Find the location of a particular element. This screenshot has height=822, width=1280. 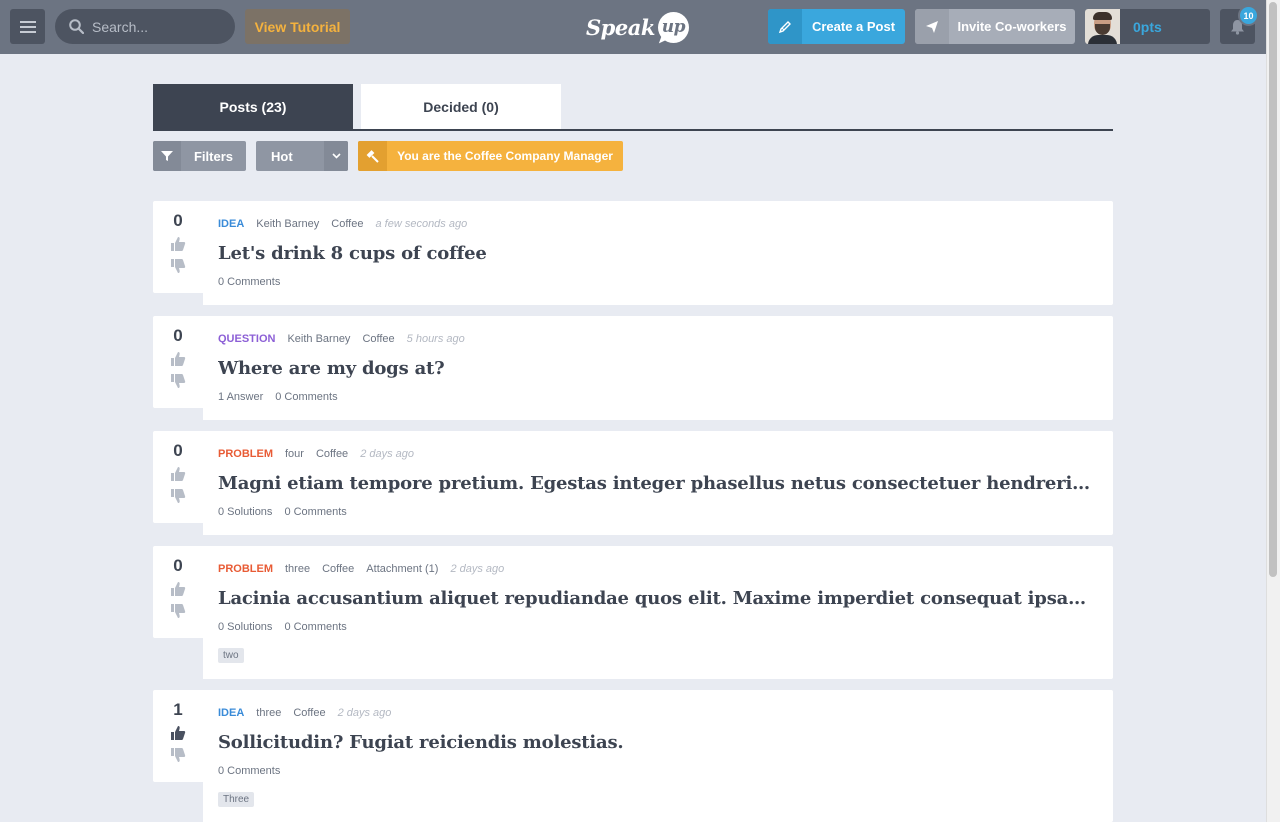

vote-panel: 1 is located at coordinates (178, 736).